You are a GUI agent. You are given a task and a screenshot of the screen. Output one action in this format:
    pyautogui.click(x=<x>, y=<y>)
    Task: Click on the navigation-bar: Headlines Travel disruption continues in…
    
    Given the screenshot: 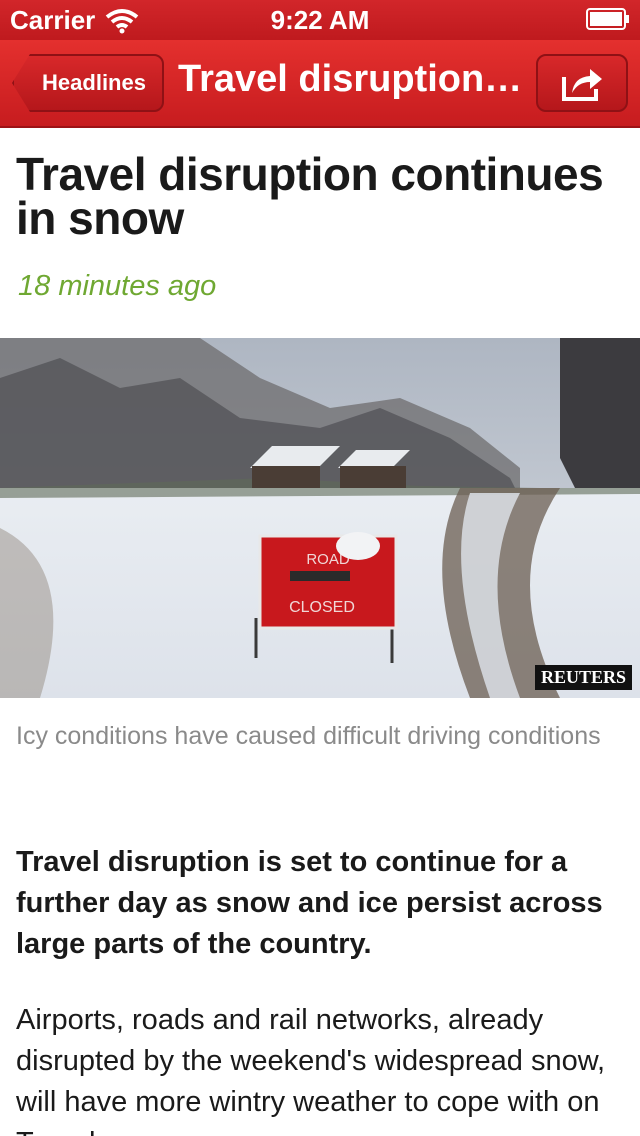 What is the action you would take?
    pyautogui.click(x=320, y=84)
    